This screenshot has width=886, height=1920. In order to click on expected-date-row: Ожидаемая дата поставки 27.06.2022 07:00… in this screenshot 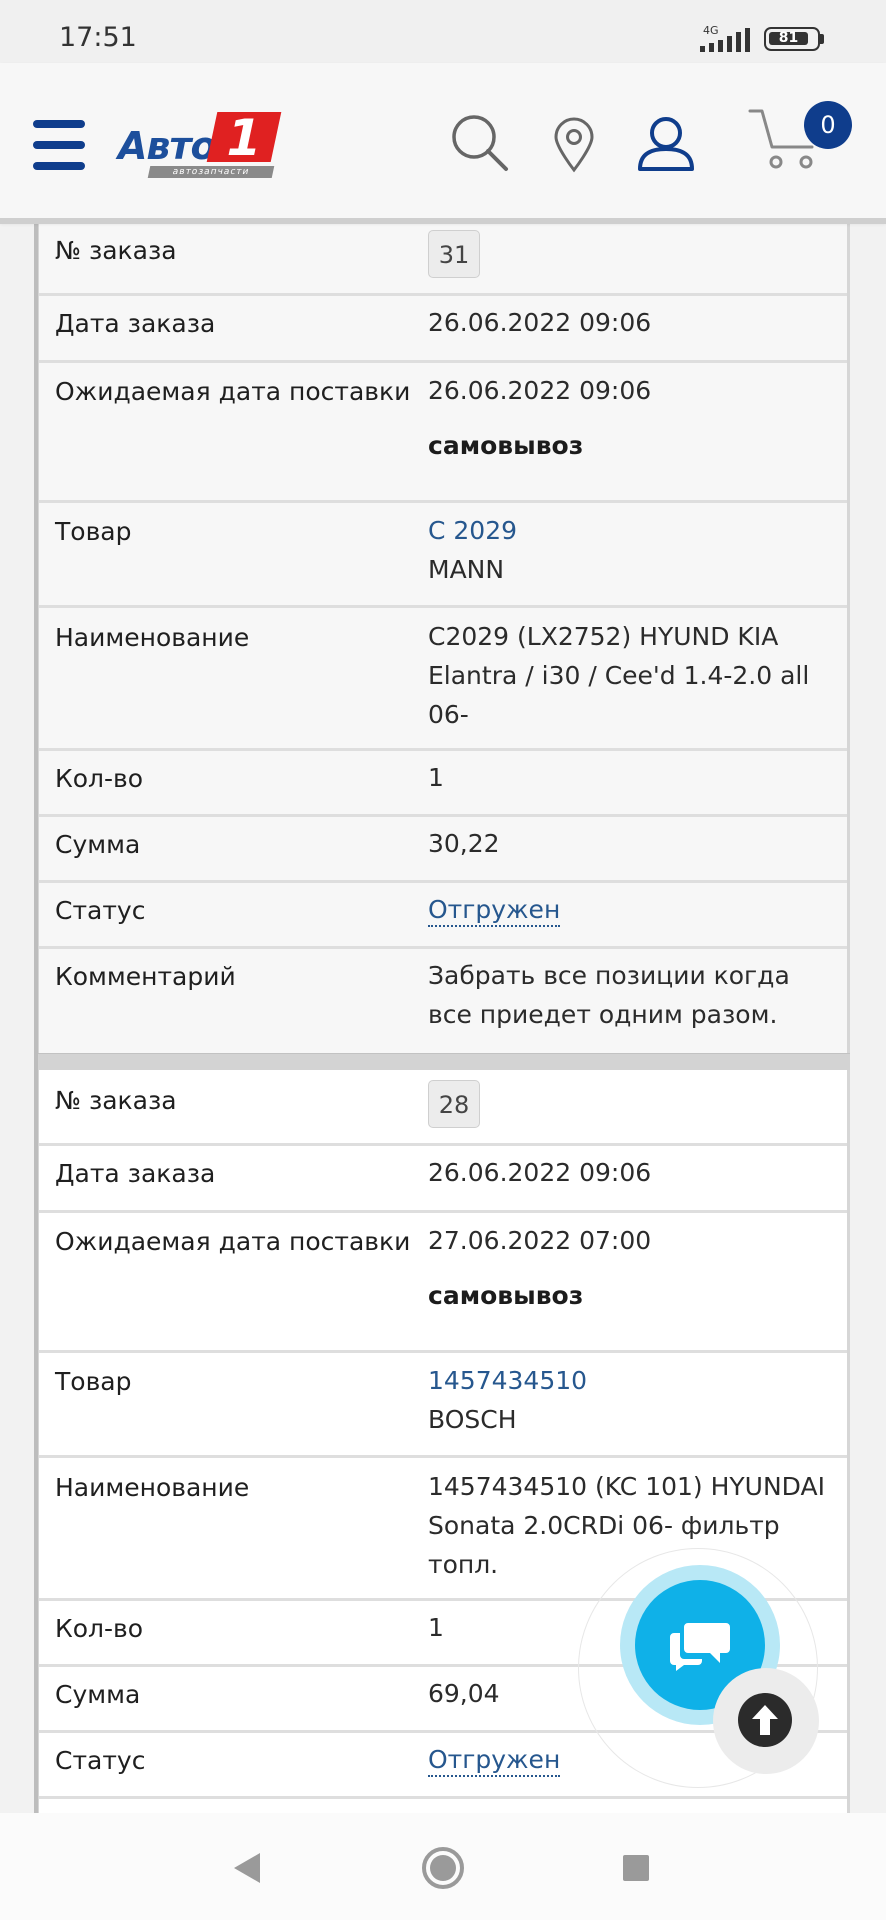, I will do `click(443, 1283)`.